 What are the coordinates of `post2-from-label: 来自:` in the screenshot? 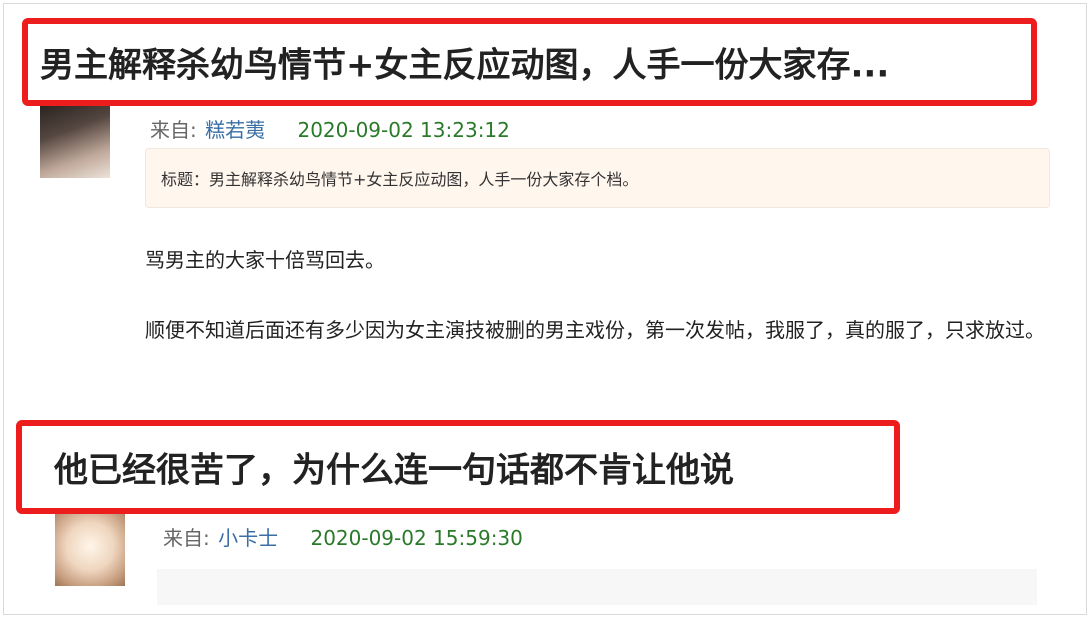 It's located at (186, 538).